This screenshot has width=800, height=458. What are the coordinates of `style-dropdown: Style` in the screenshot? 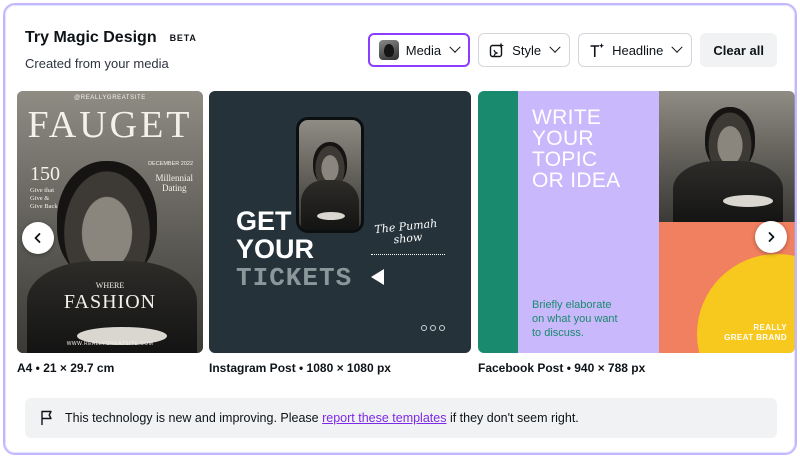 It's located at (524, 50).